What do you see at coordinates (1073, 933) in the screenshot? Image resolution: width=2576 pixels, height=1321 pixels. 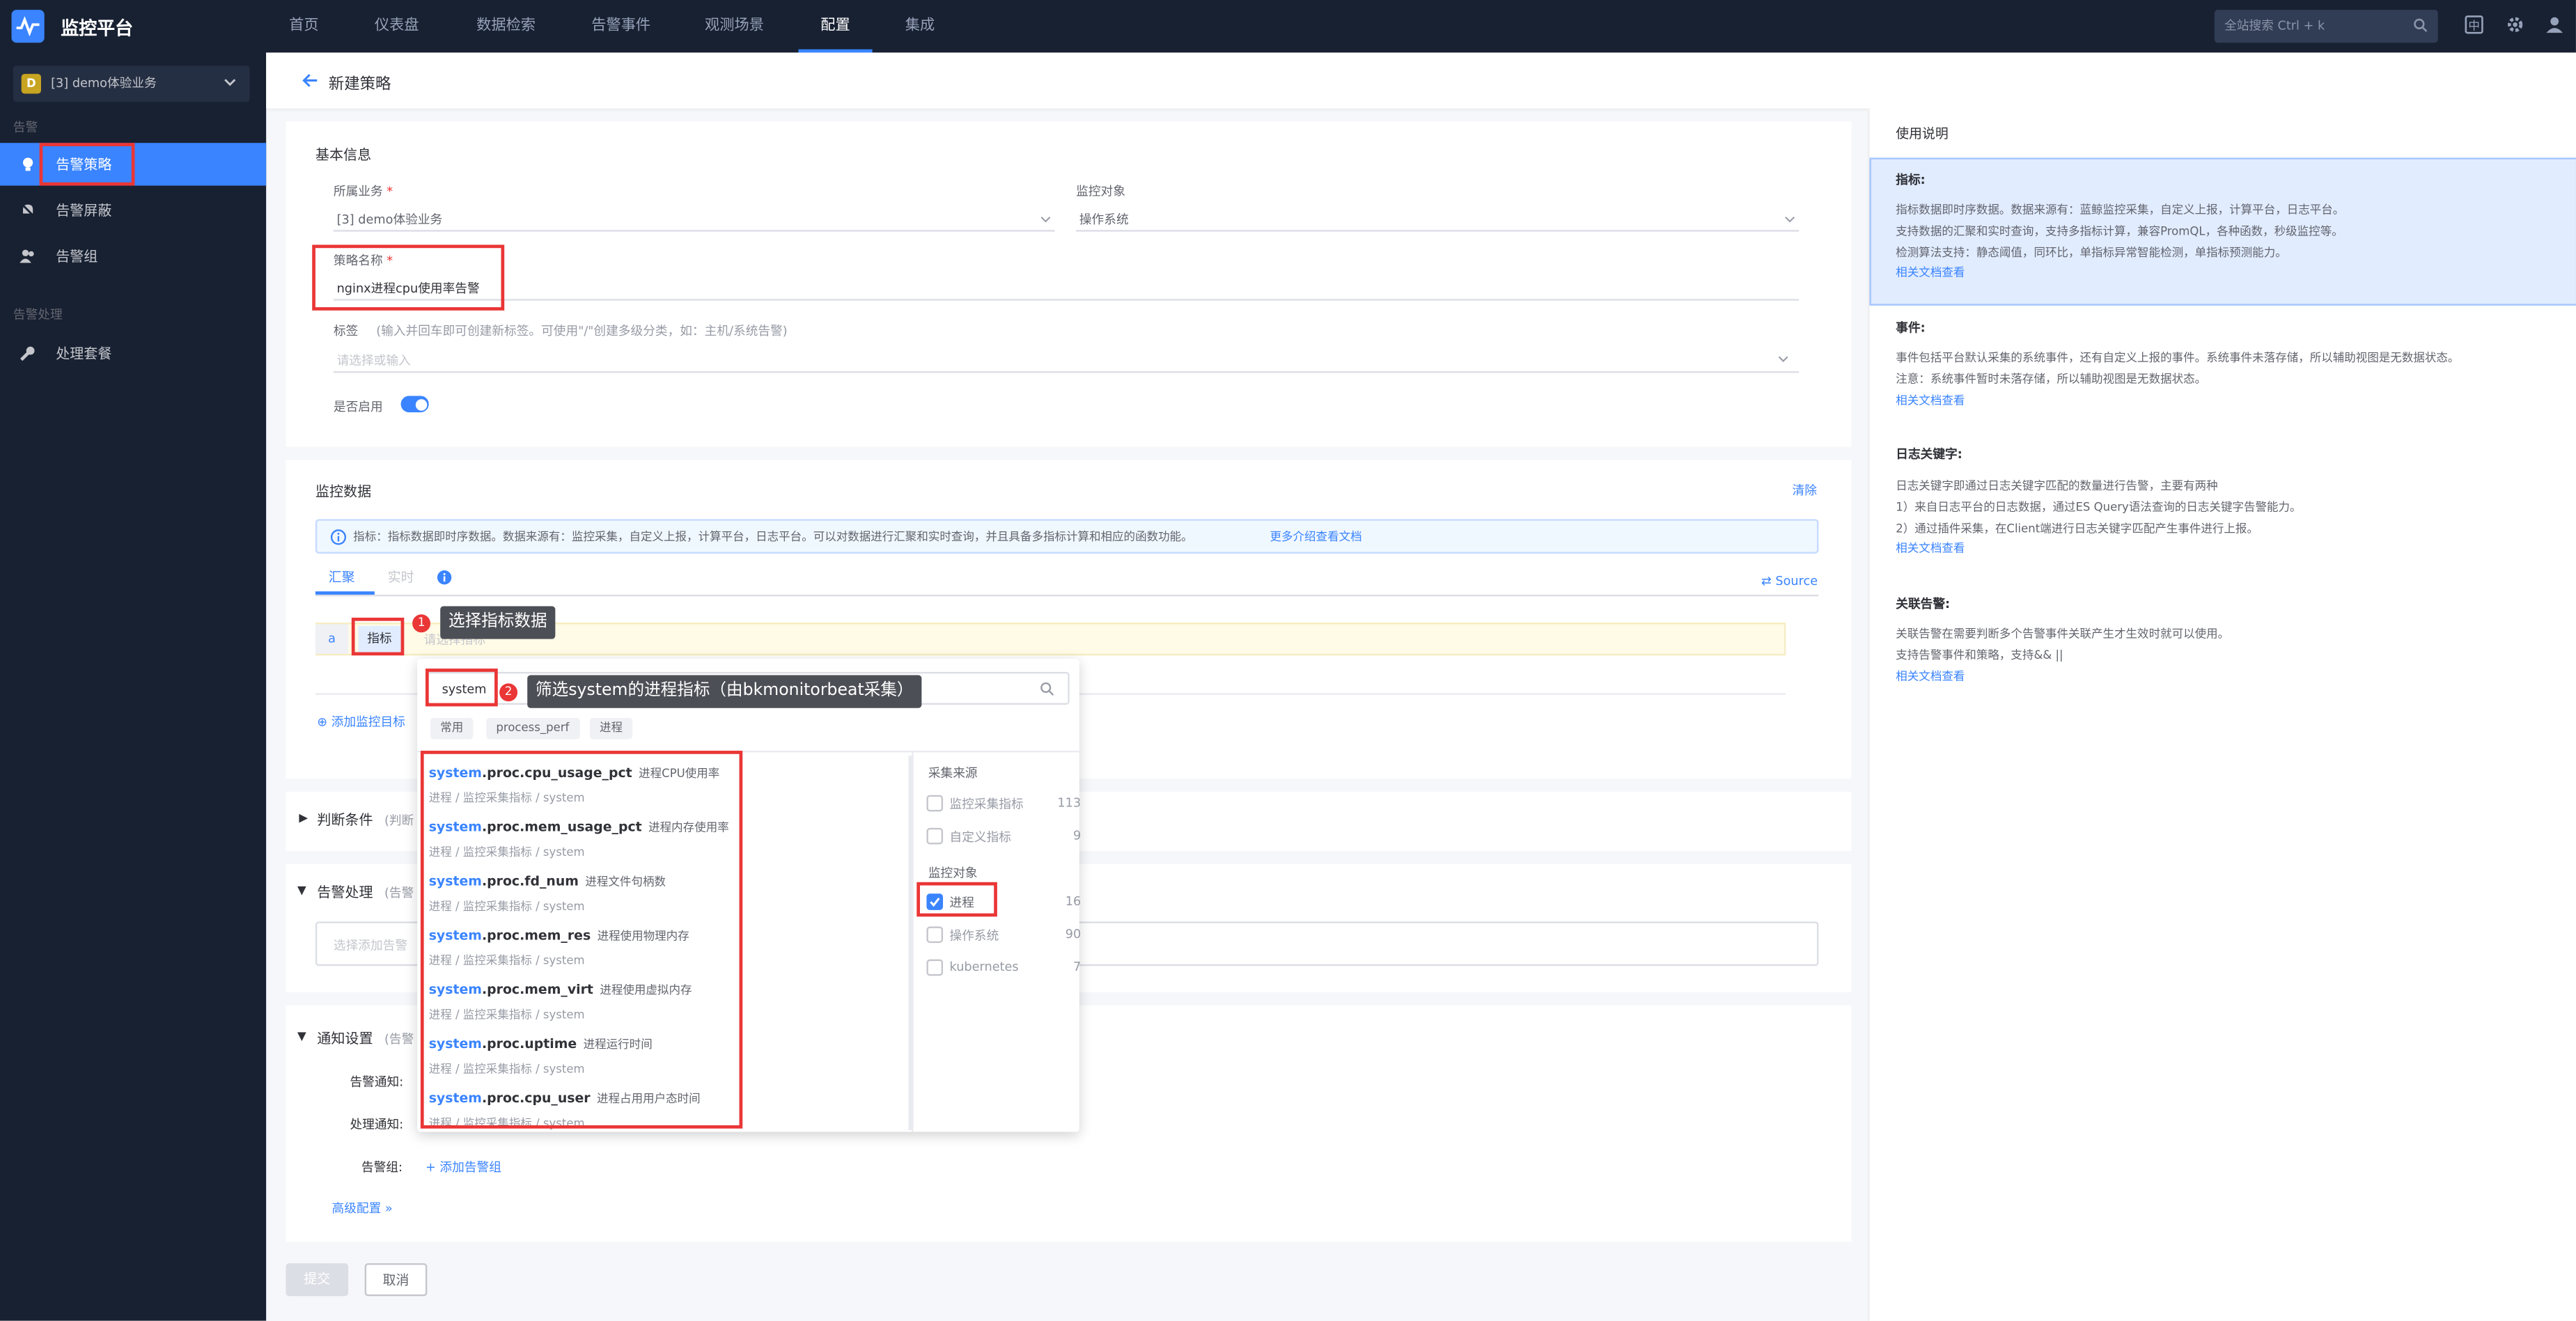 I see `filter-count: 90` at bounding box center [1073, 933].